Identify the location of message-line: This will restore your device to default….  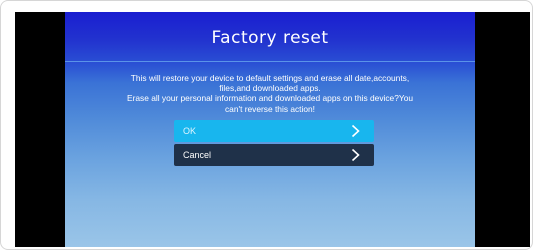
(270, 78).